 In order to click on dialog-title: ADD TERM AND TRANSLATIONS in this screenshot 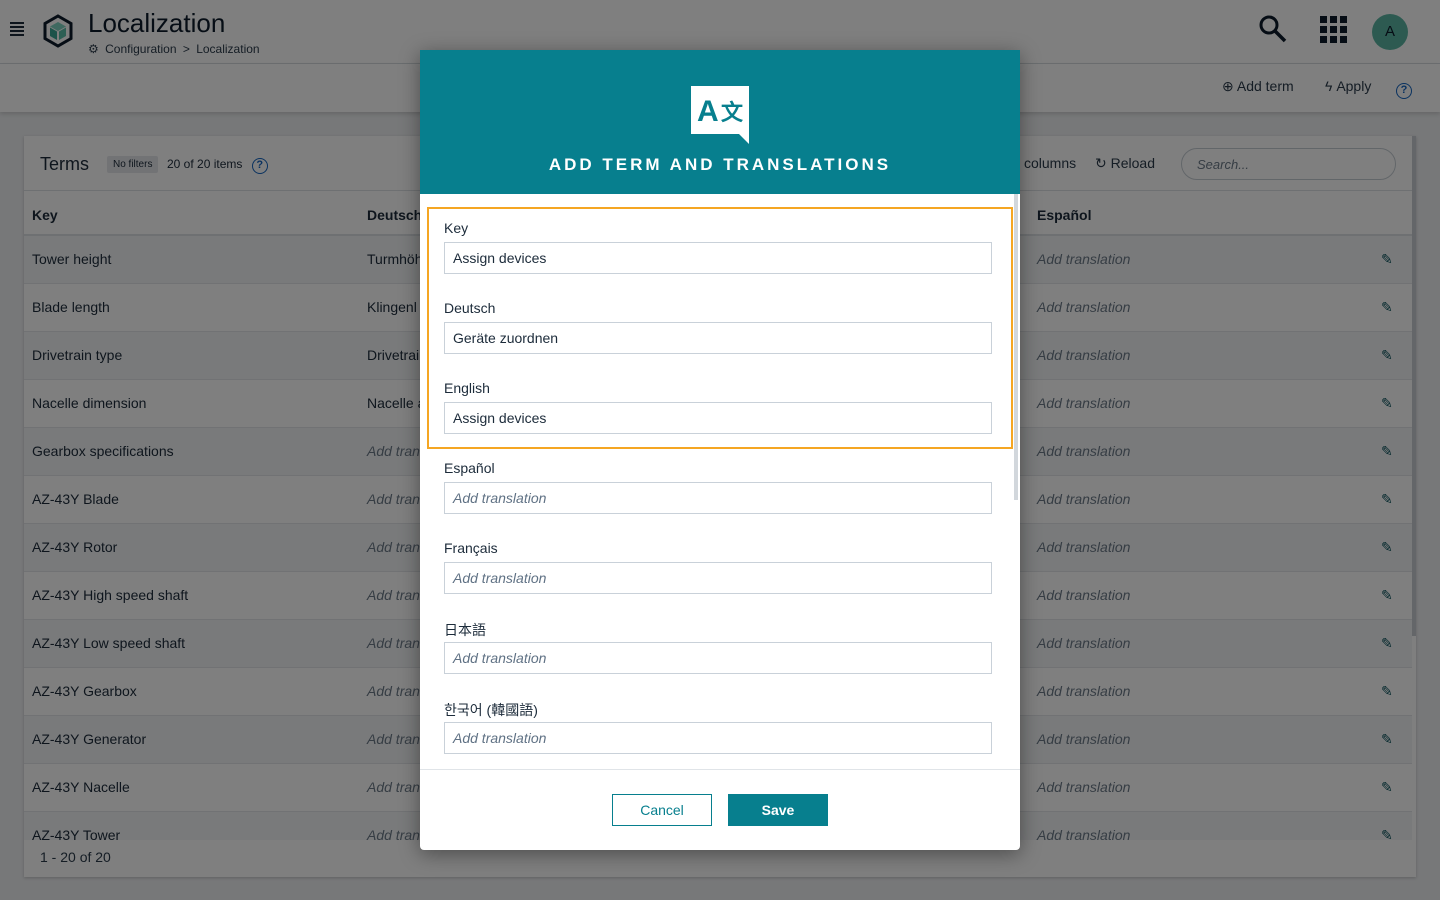, I will do `click(720, 164)`.